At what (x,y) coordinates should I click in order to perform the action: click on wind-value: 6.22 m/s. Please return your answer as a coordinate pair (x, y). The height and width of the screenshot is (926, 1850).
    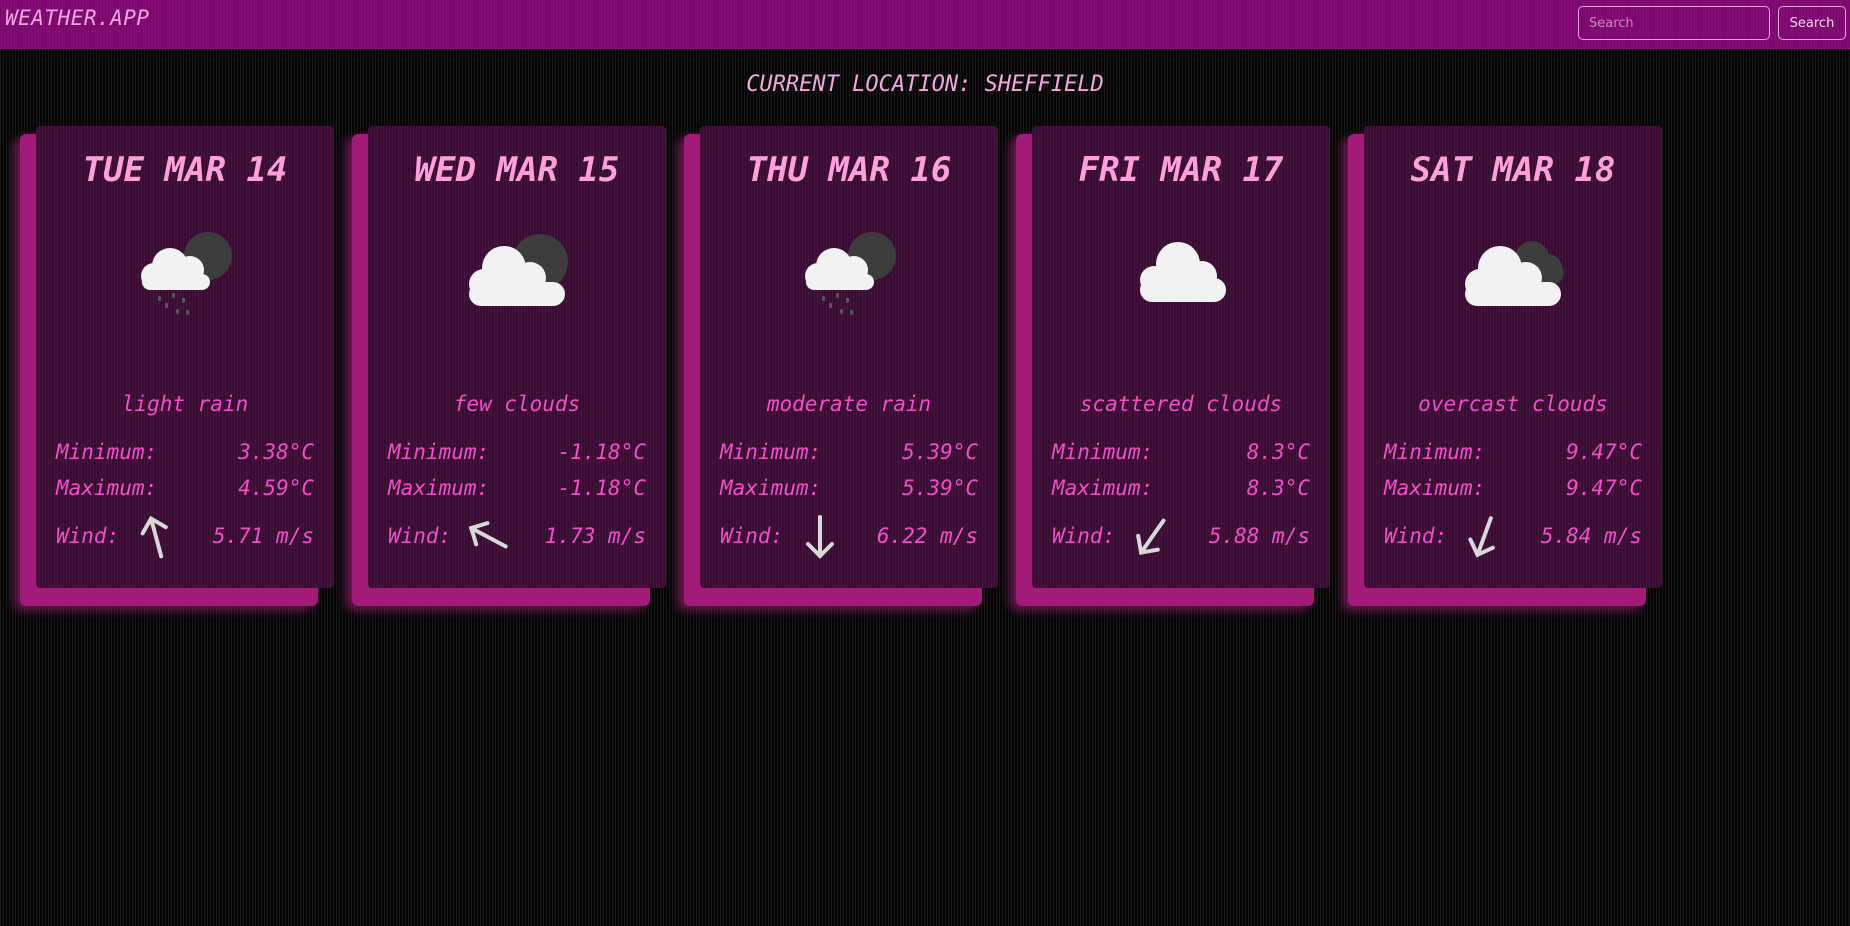
    Looking at the image, I should click on (927, 536).